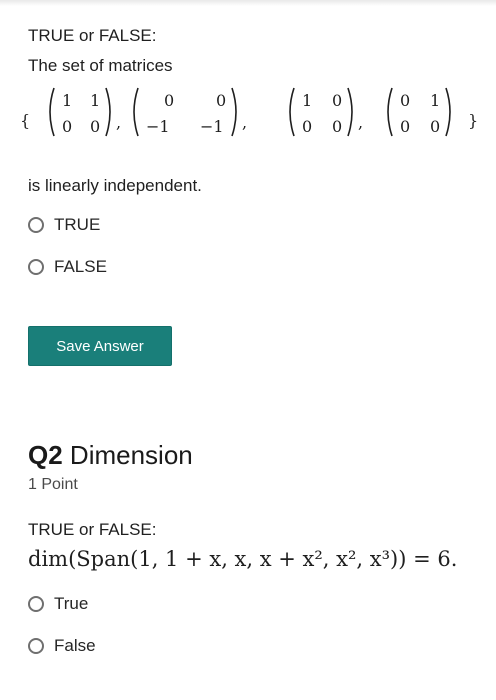 Image resolution: width=496 pixels, height=700 pixels. What do you see at coordinates (405, 100) in the screenshot?
I see `m4-a: 0` at bounding box center [405, 100].